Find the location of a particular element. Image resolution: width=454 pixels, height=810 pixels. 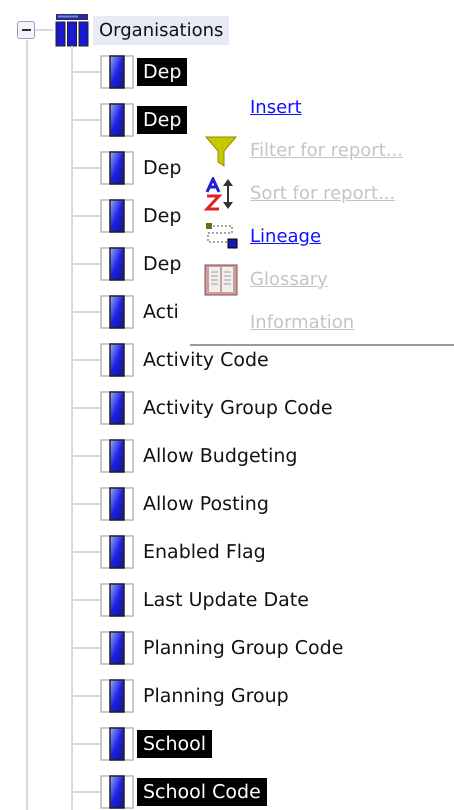

tree-node: School is located at coordinates (174, 744).